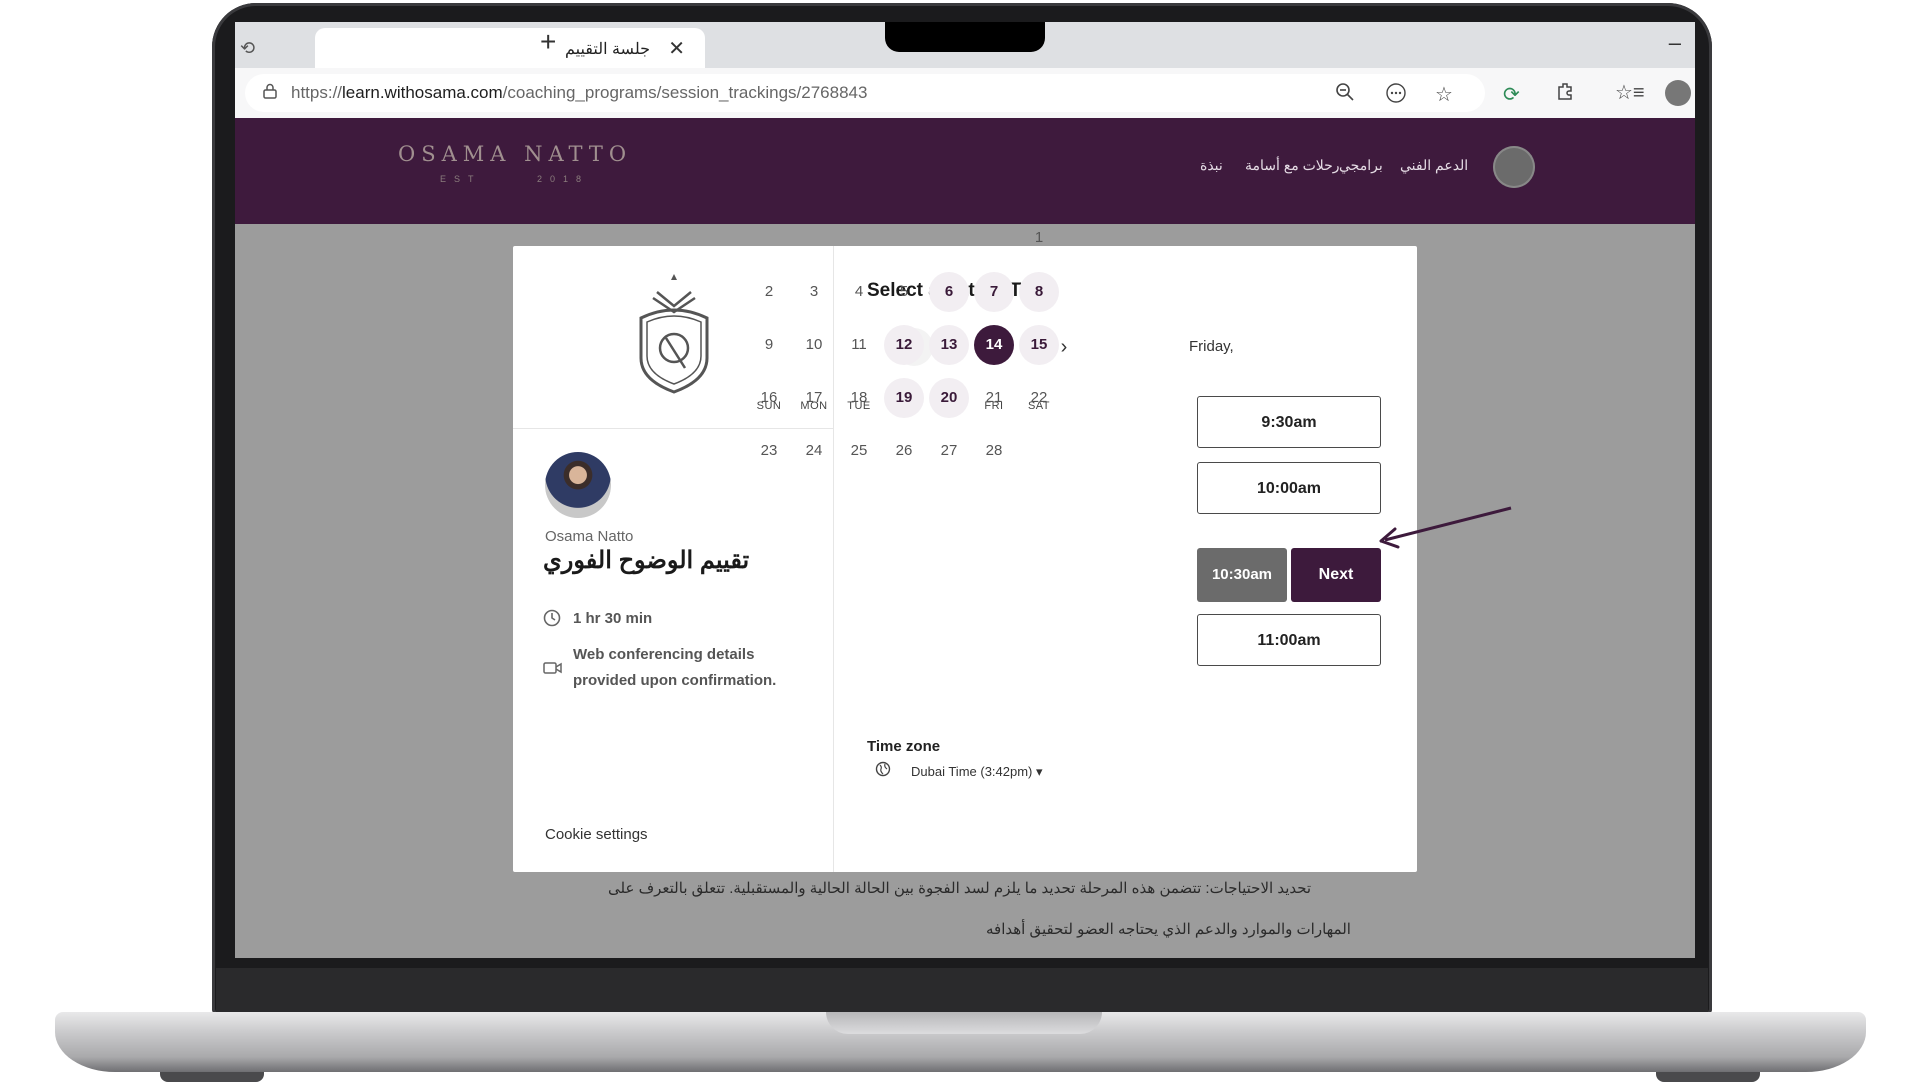 The width and height of the screenshot is (1920, 1082). What do you see at coordinates (994, 345) in the screenshot?
I see `calendar-day-14: 14` at bounding box center [994, 345].